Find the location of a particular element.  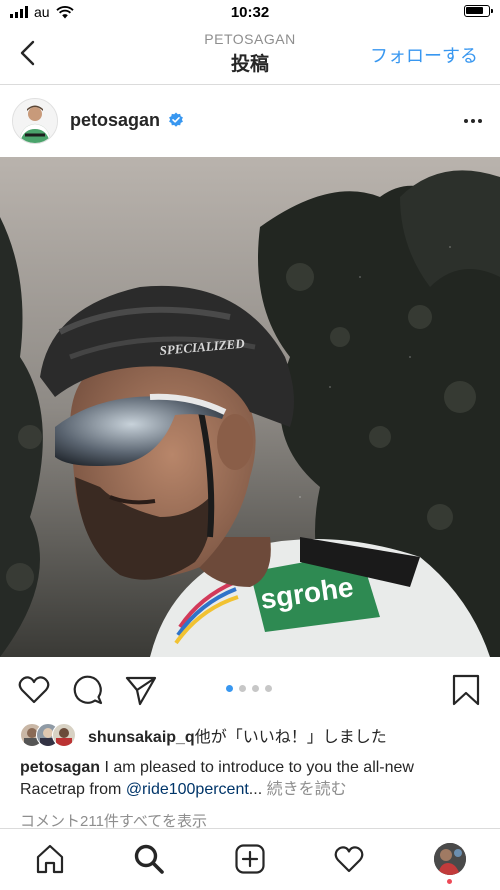

status-bar: au 10:32 is located at coordinates (250, 13).